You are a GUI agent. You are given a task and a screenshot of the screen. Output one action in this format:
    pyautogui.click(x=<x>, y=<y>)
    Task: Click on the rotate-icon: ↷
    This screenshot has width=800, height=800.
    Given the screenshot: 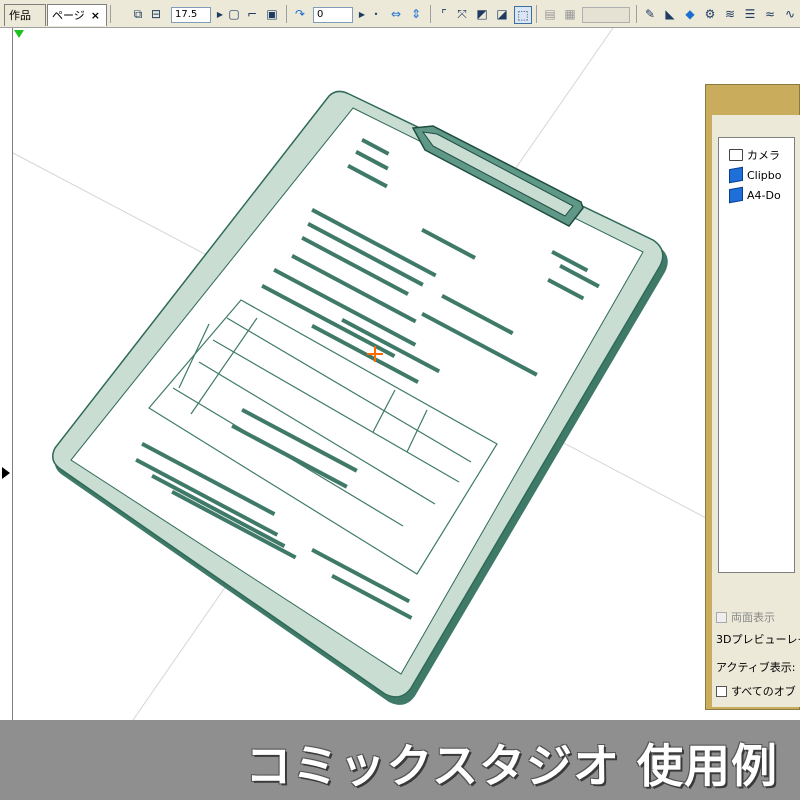 What is the action you would take?
    pyautogui.click(x=300, y=14)
    